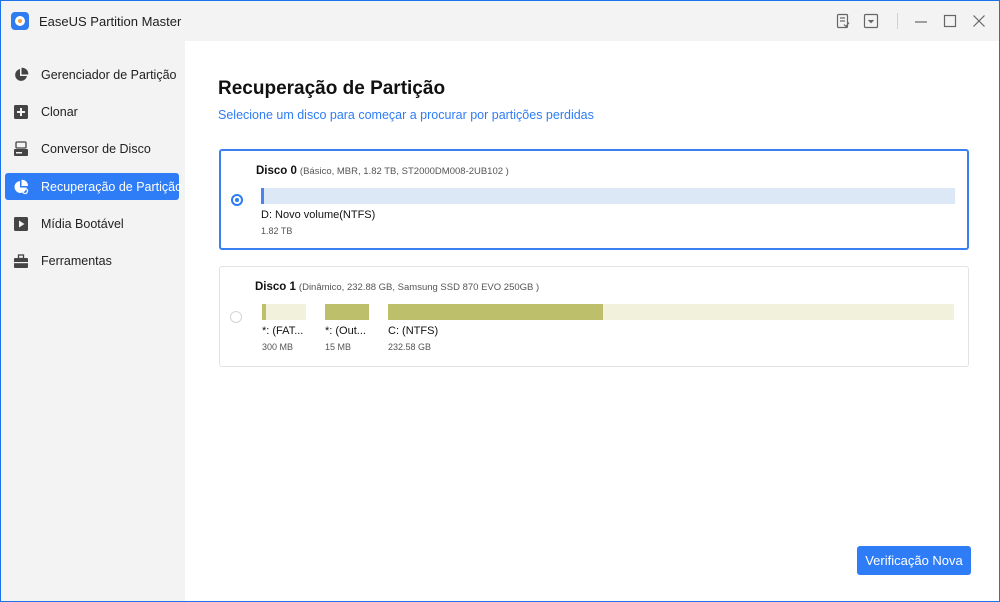  Describe the element at coordinates (332, 88) in the screenshot. I see `page-title: Recuperação de Partição` at that location.